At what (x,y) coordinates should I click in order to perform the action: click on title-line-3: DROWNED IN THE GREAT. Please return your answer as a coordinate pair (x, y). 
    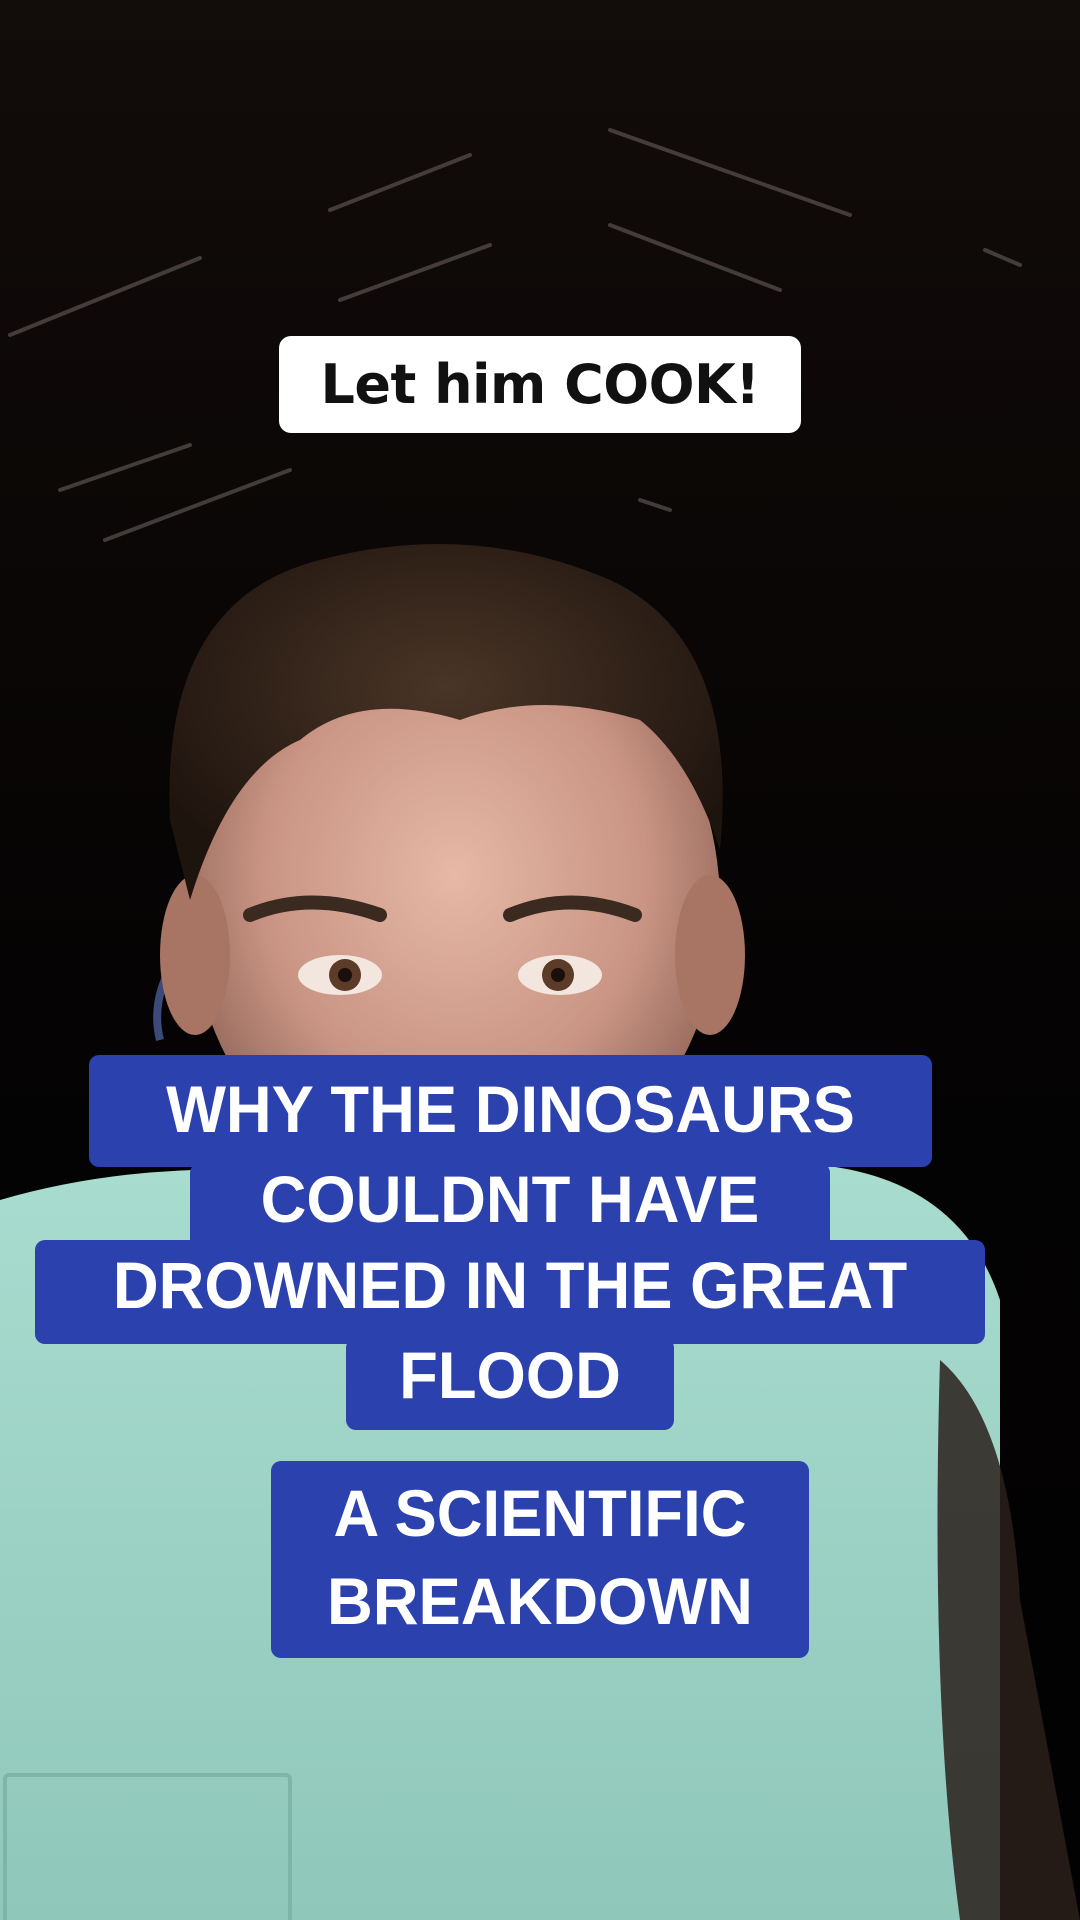
    Looking at the image, I should click on (510, 1285).